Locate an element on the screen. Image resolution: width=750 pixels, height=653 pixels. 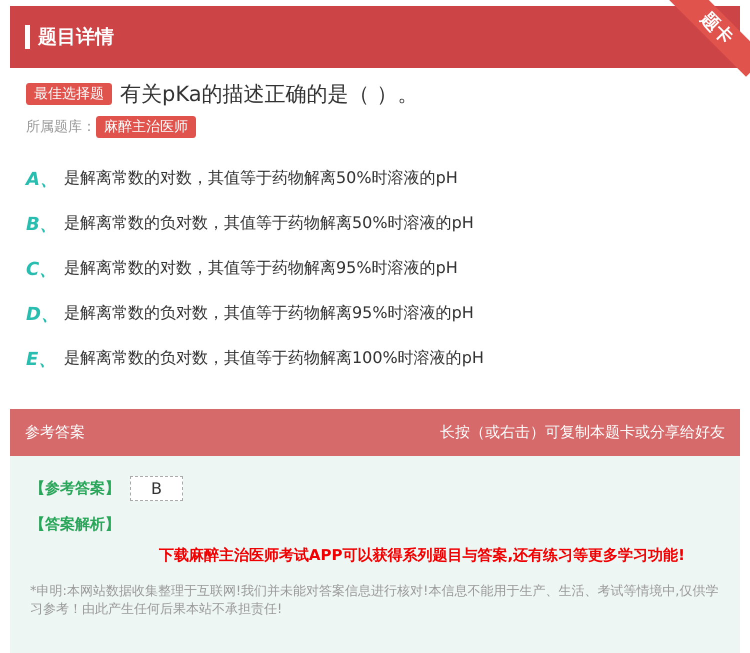
question-text: 有关pKa的描述正确的是（ ）。 is located at coordinates (269, 94).